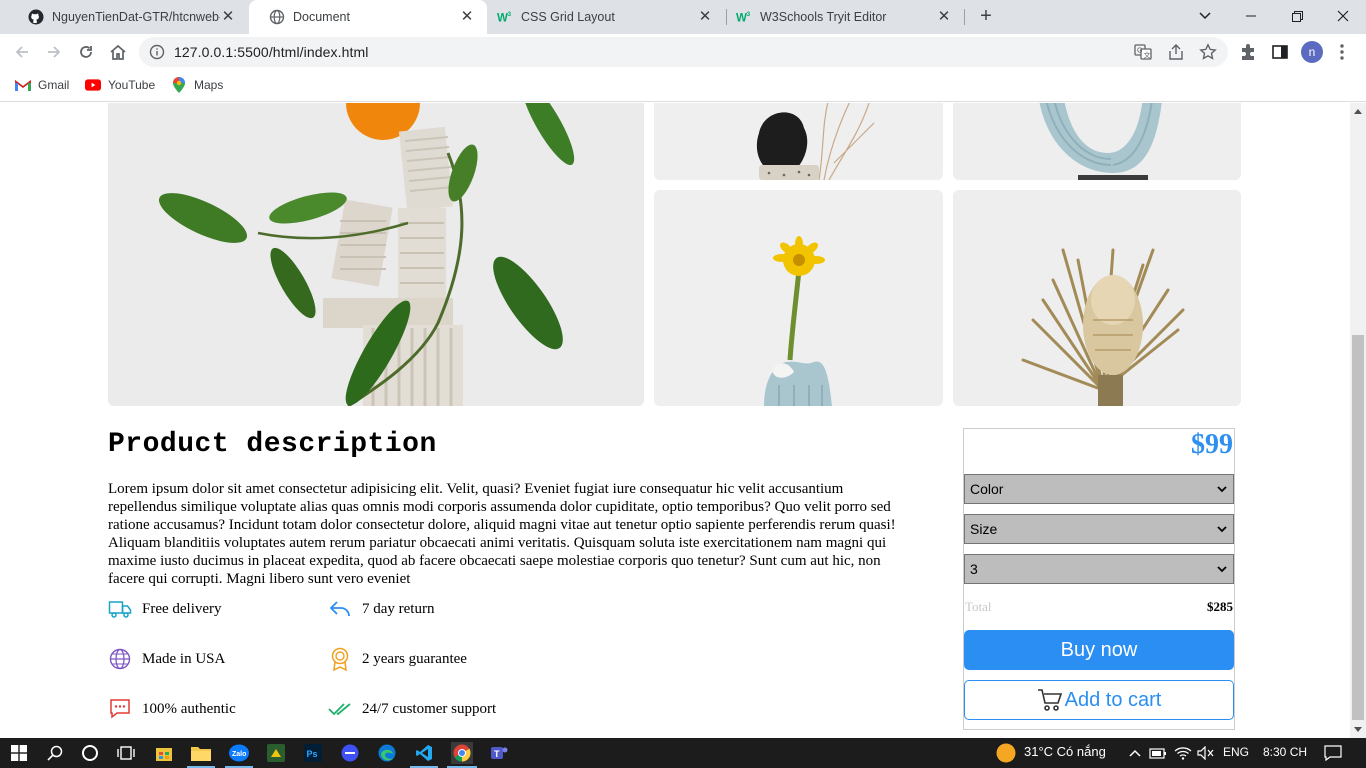 Image resolution: width=1366 pixels, height=768 pixels. Describe the element at coordinates (510, 14) in the screenshot. I see `svg-text: 3` at that location.